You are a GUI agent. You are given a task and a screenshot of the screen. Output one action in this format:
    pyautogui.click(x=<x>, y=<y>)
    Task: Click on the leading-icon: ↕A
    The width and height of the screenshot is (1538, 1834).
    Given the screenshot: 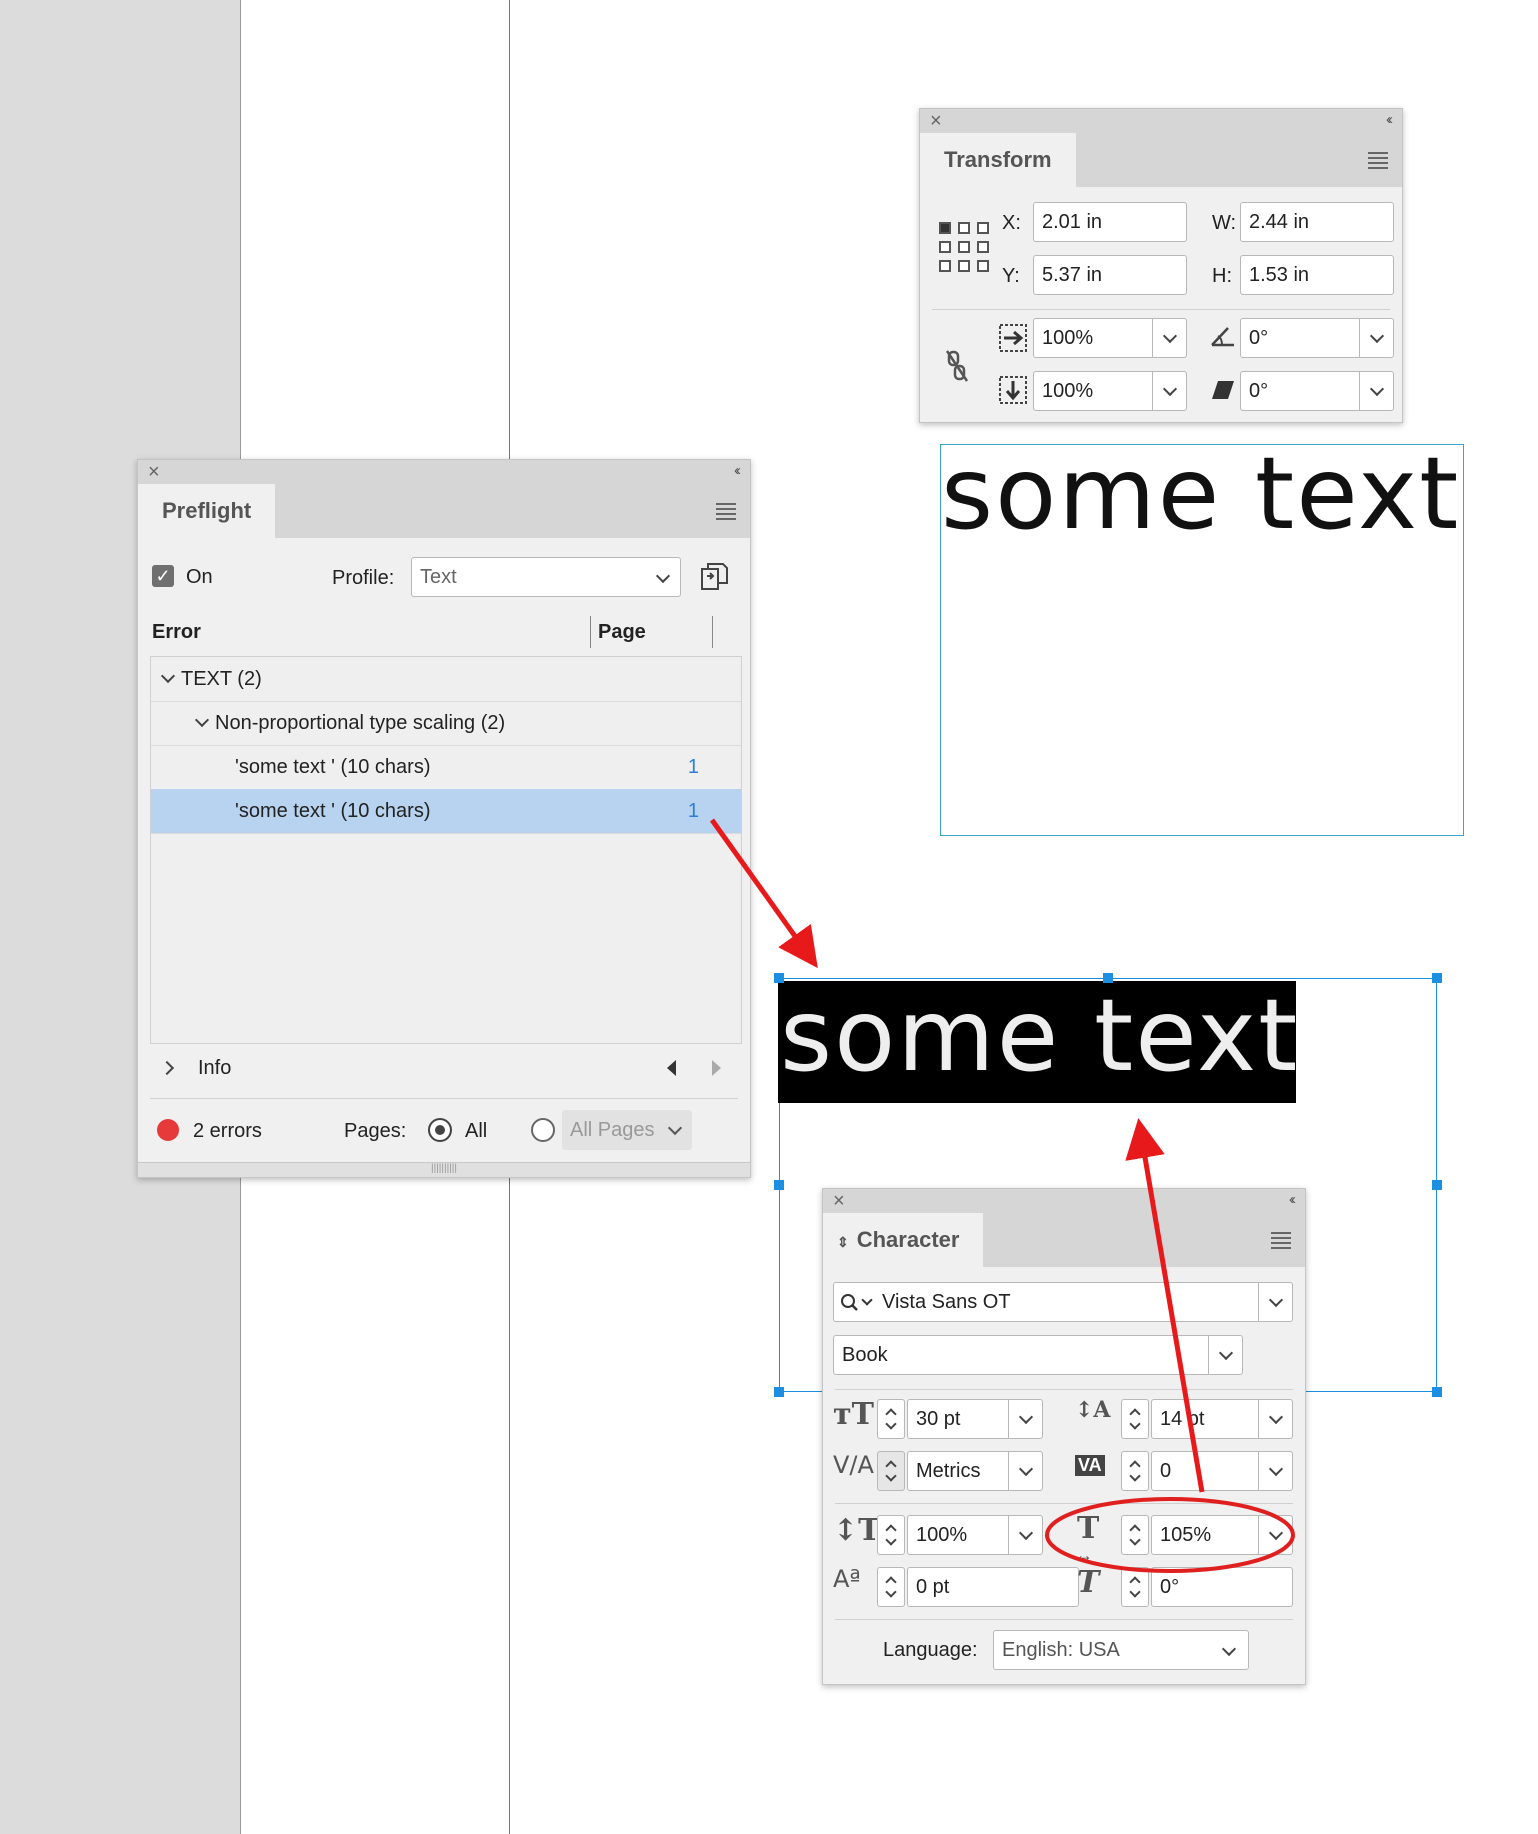 What is the action you would take?
    pyautogui.click(x=1093, y=1410)
    